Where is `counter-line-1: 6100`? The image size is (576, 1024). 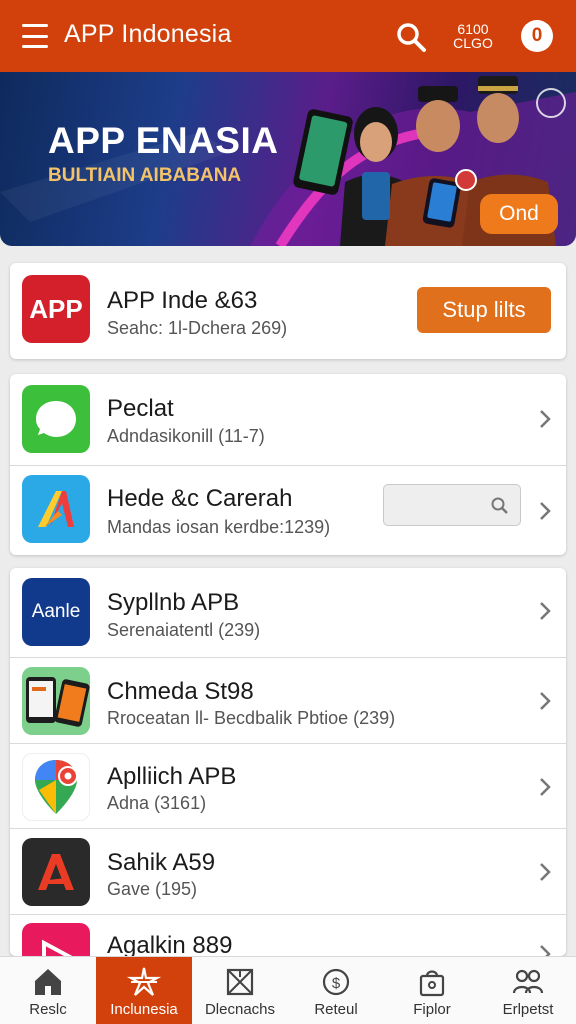
counter-line-1: 6100 is located at coordinates (473, 29).